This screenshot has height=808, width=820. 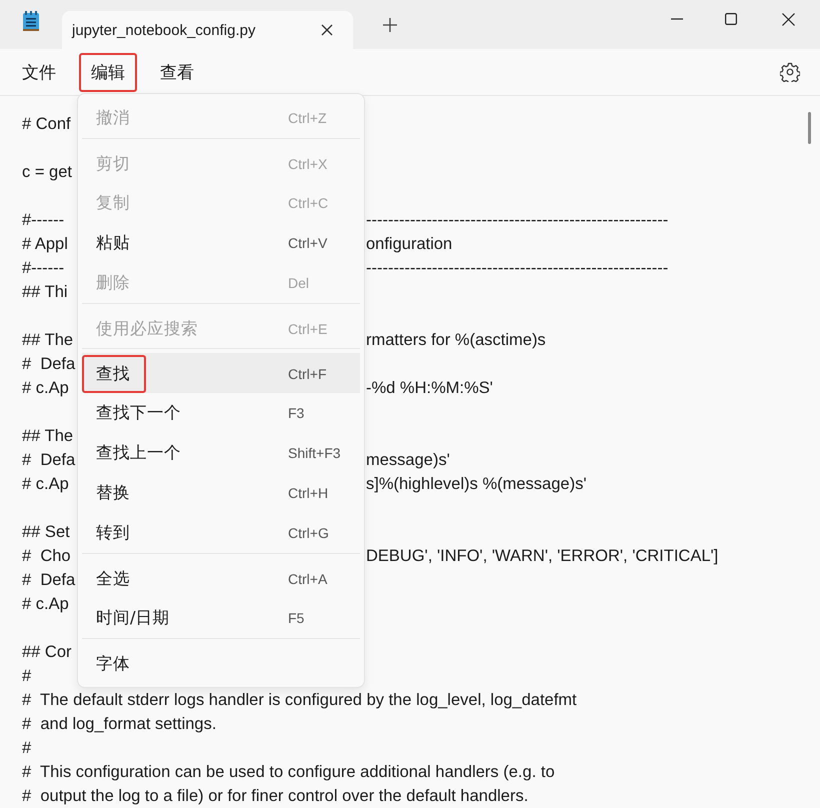 What do you see at coordinates (288, 772) in the screenshot?
I see `code-line: # This configuration can be used to configure additional handlers (e.g. to` at bounding box center [288, 772].